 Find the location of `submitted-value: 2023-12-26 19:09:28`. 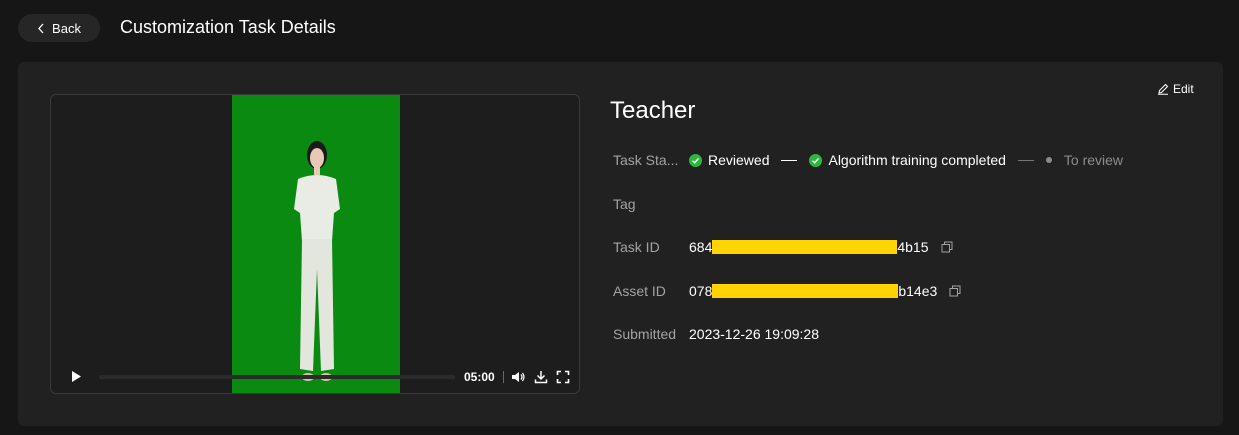

submitted-value: 2023-12-26 19:09:28 is located at coordinates (754, 334).